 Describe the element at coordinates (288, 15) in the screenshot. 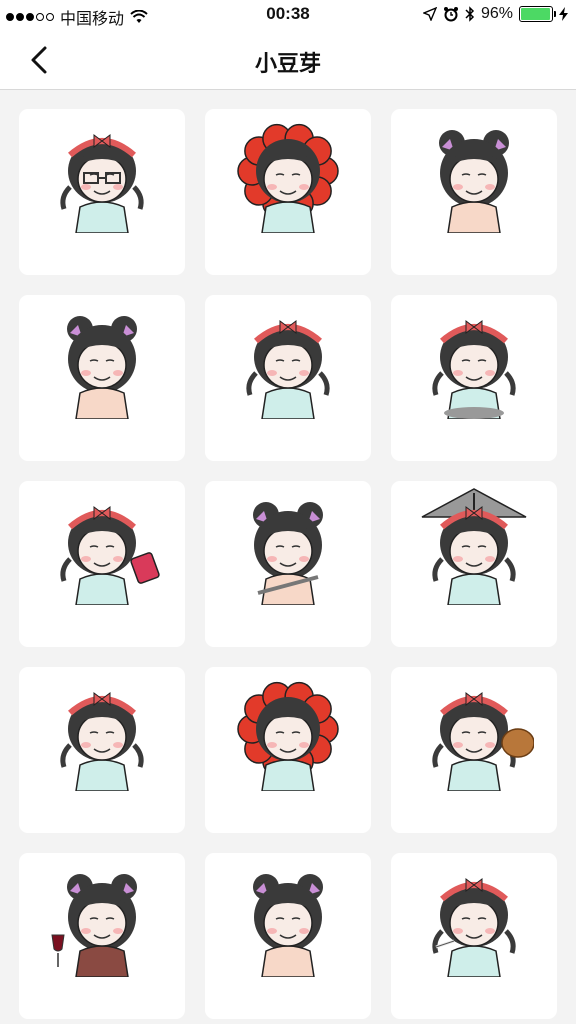

I see `status-bar: 中国移动 00:38 96%` at that location.